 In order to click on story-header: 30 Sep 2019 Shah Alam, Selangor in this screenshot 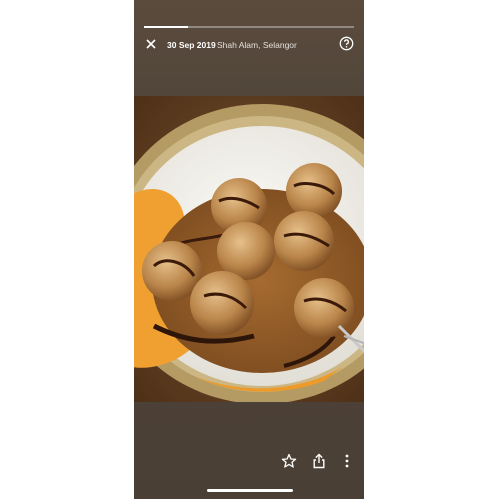, I will do `click(249, 45)`.